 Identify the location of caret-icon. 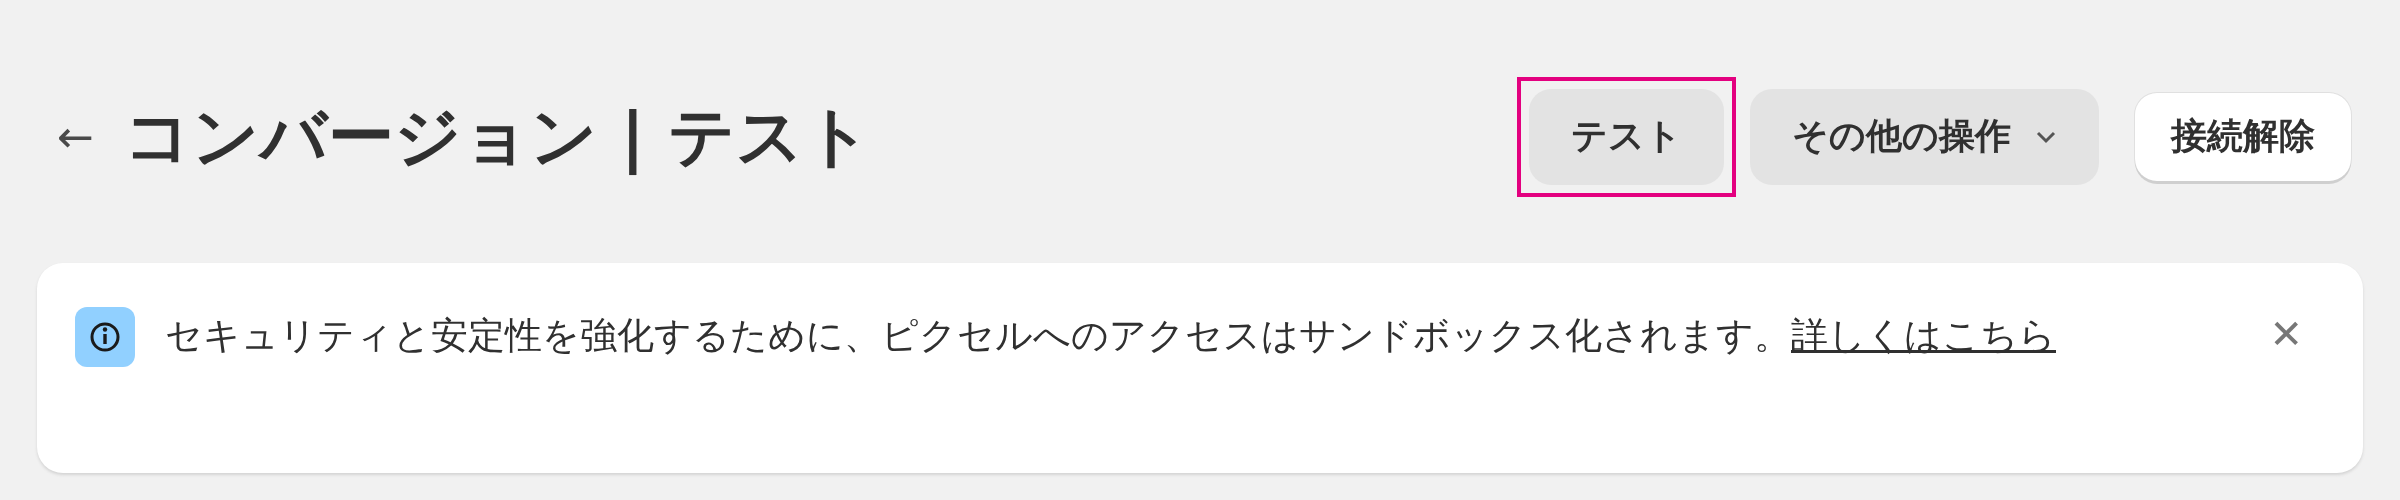
(2046, 136).